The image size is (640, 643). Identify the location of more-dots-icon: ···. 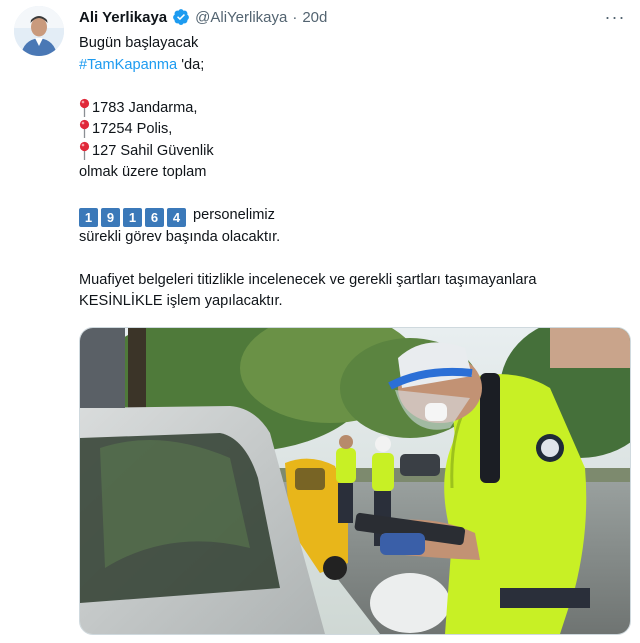
(615, 17).